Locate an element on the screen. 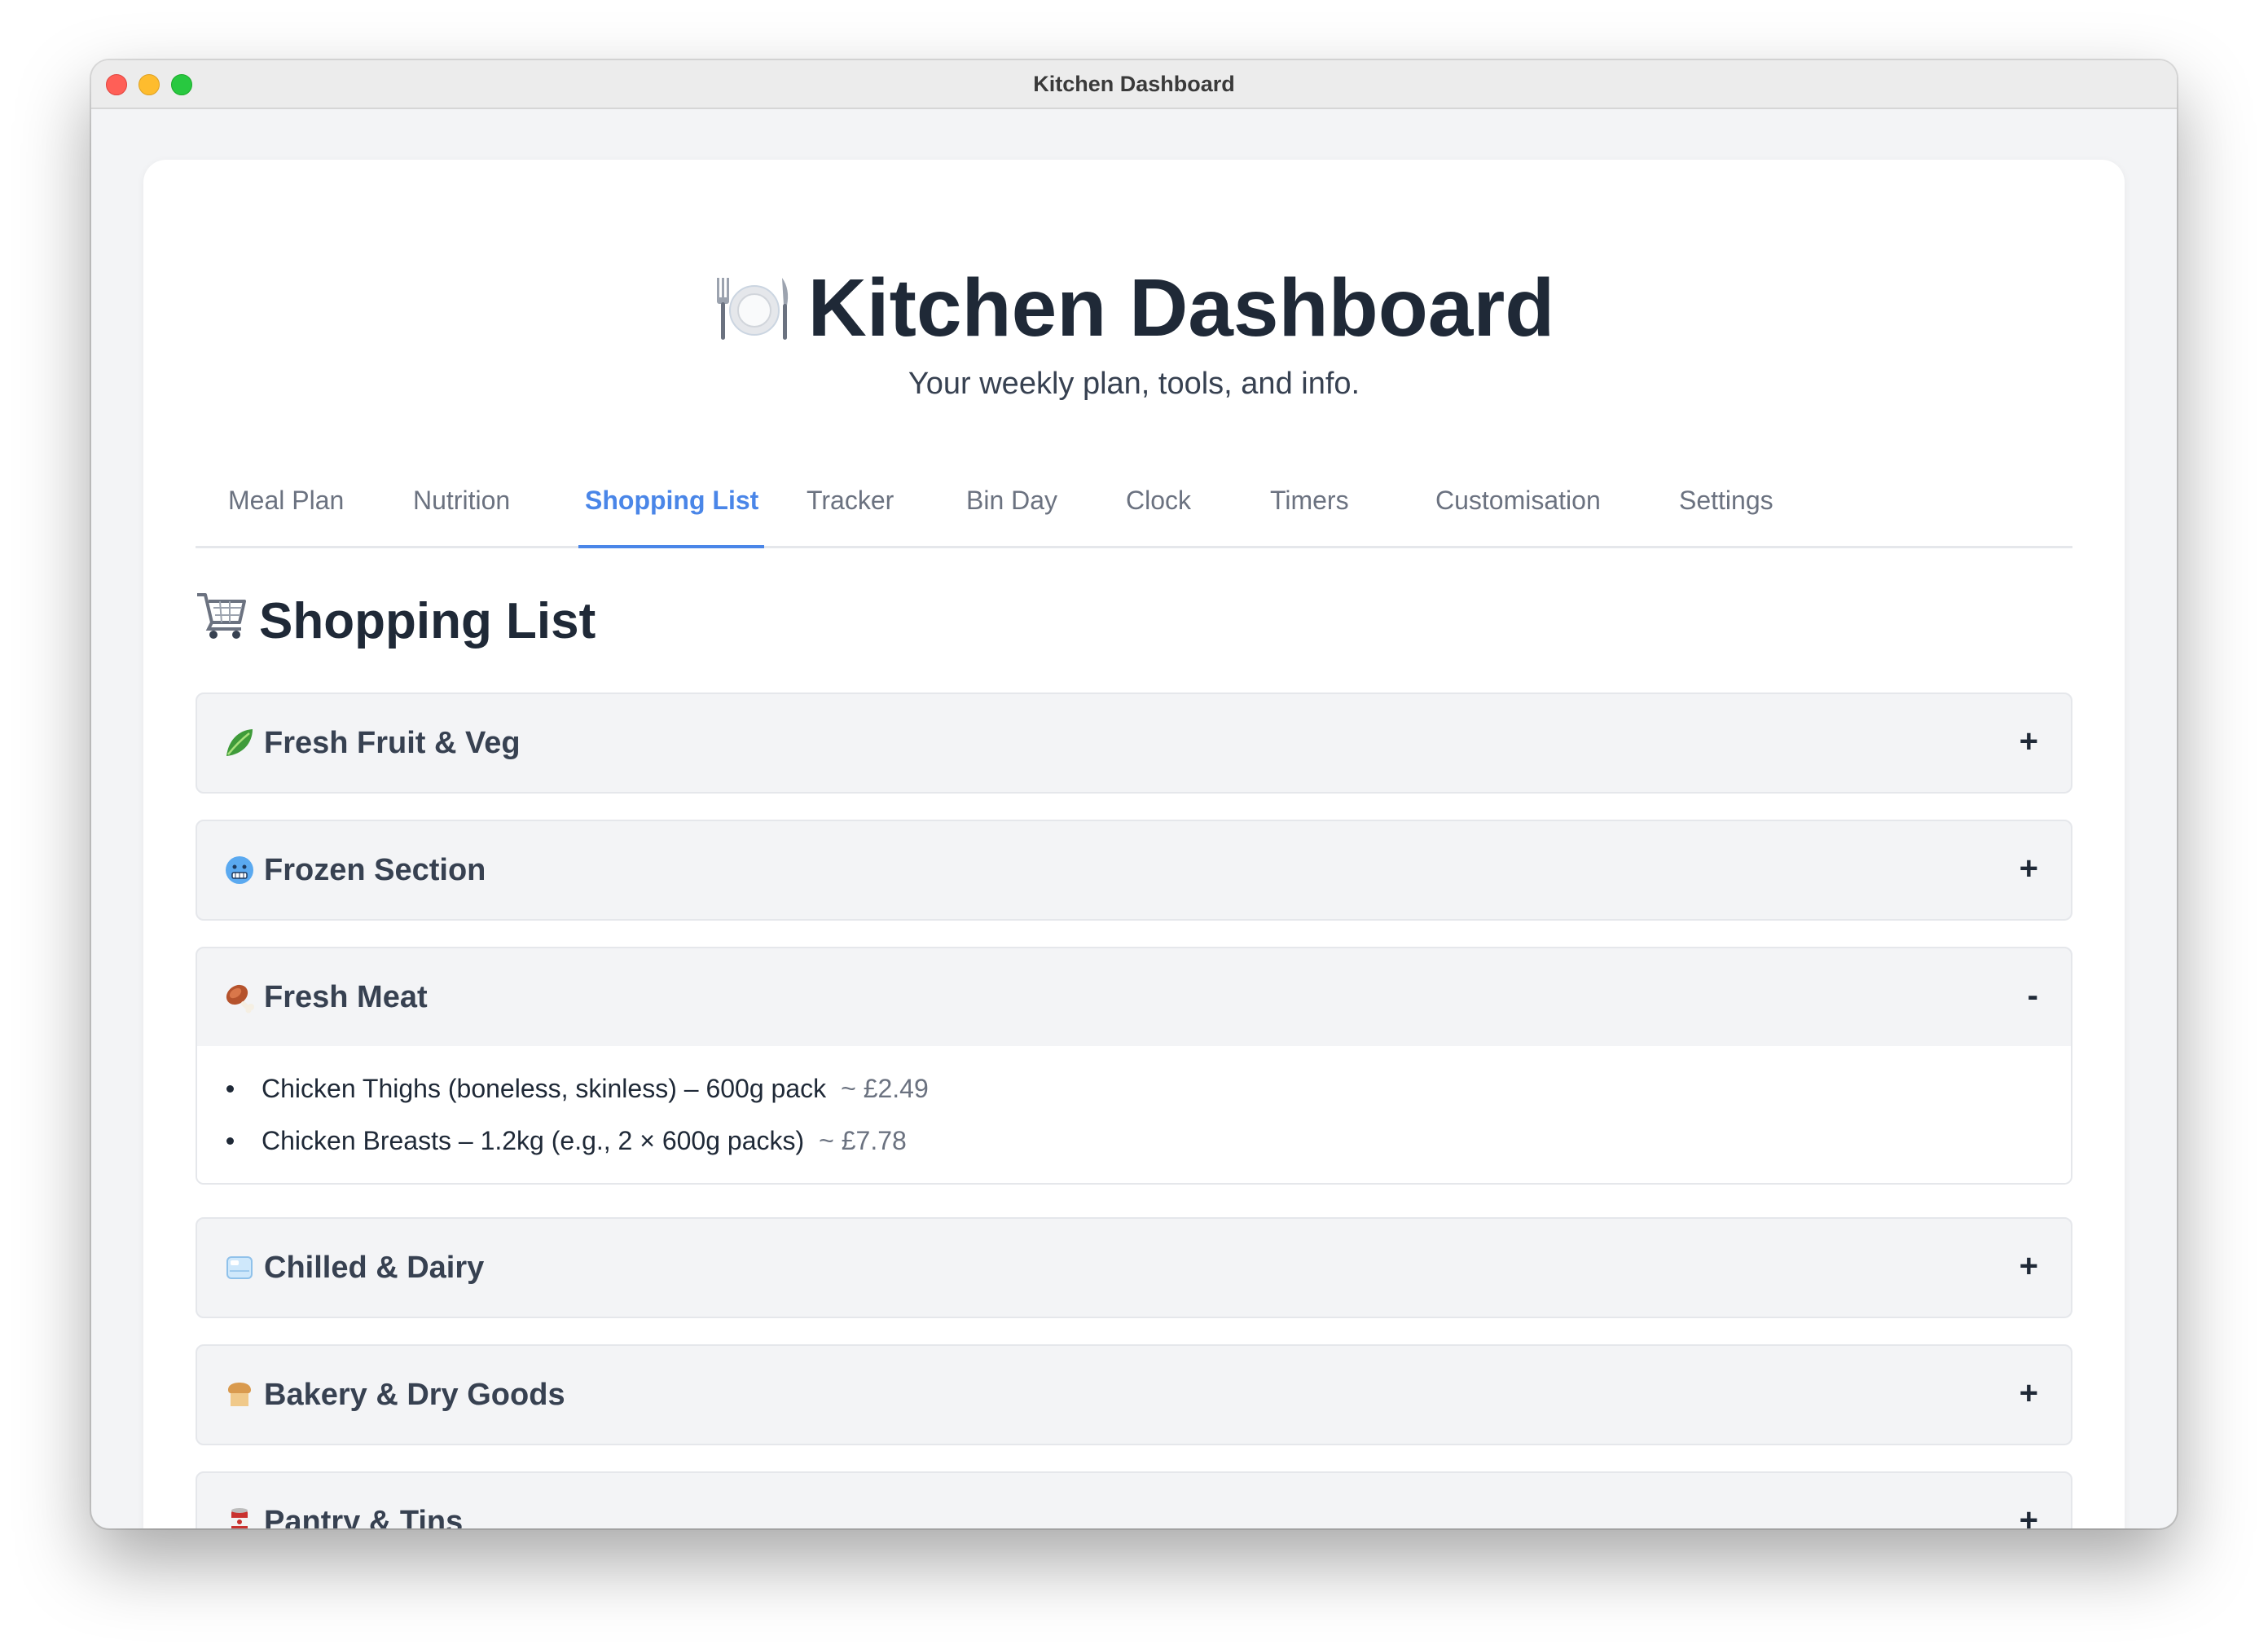 The image size is (2268, 1649). meat-on-bone-icon is located at coordinates (239, 998).